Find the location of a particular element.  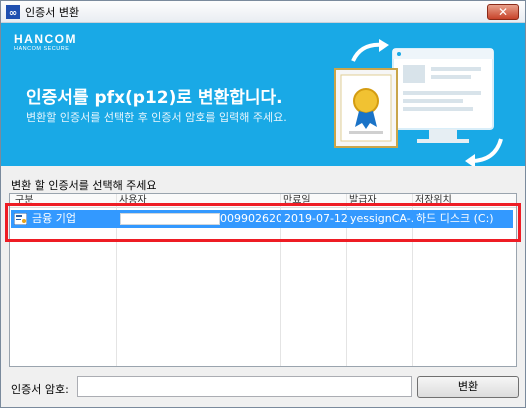

banner-subline: 변환할 인증서를 선택한 후 인증서 암호를 입력해 주세요. is located at coordinates (156, 117).